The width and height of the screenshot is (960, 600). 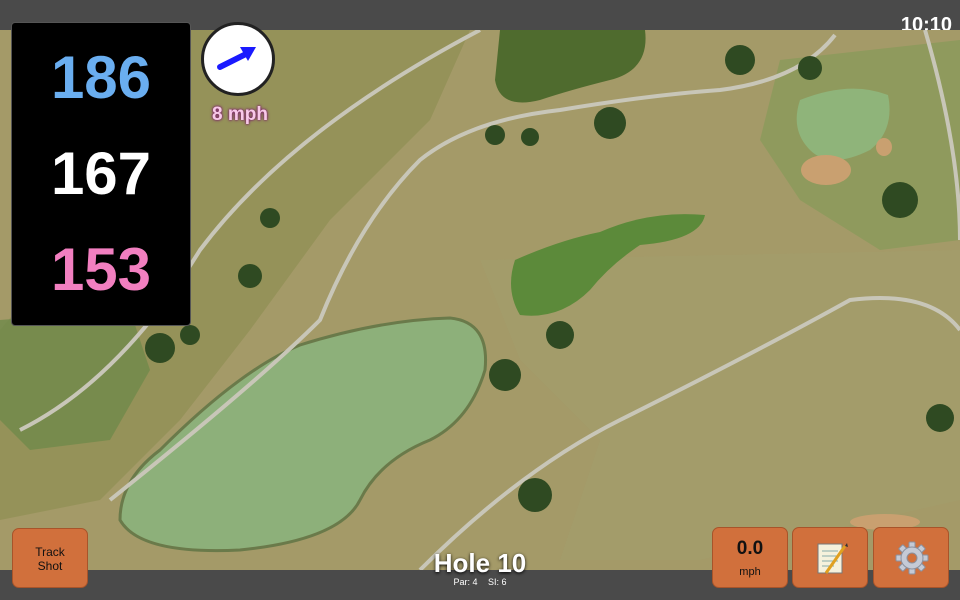 I want to click on gear-icon, so click(x=912, y=558).